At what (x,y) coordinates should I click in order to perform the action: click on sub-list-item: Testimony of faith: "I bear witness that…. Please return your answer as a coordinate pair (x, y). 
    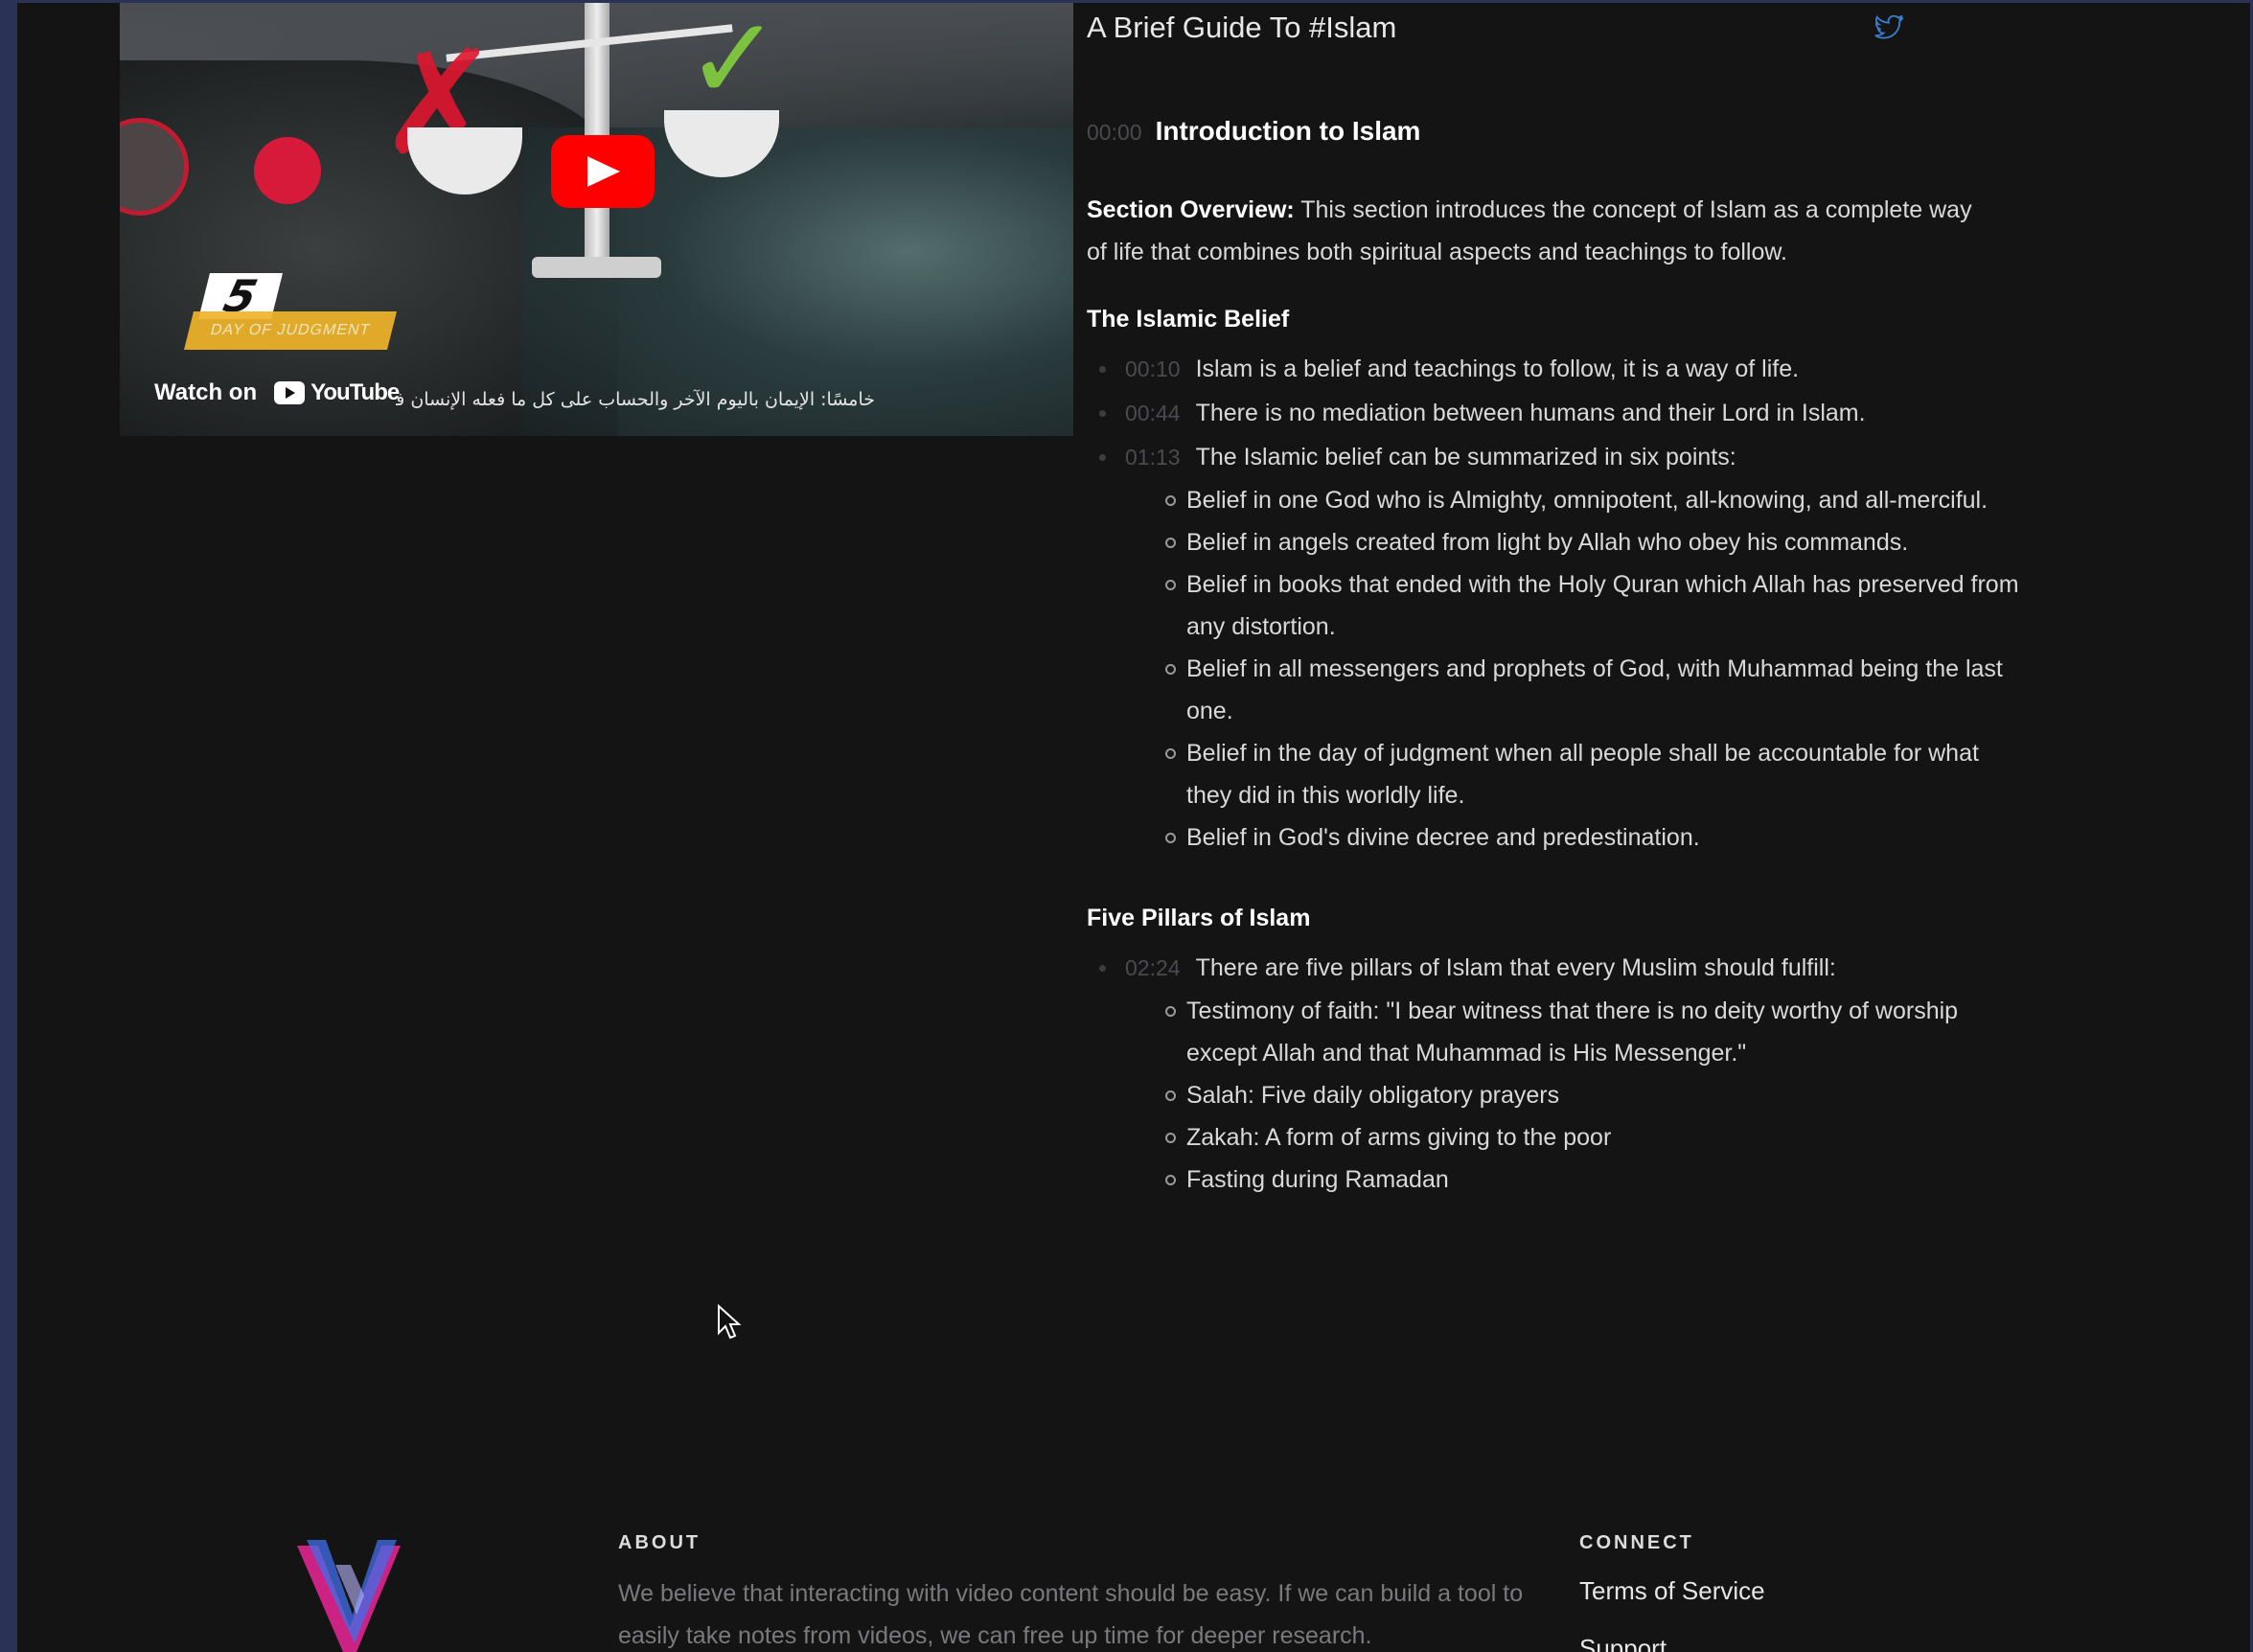
    Looking at the image, I should click on (1594, 1032).